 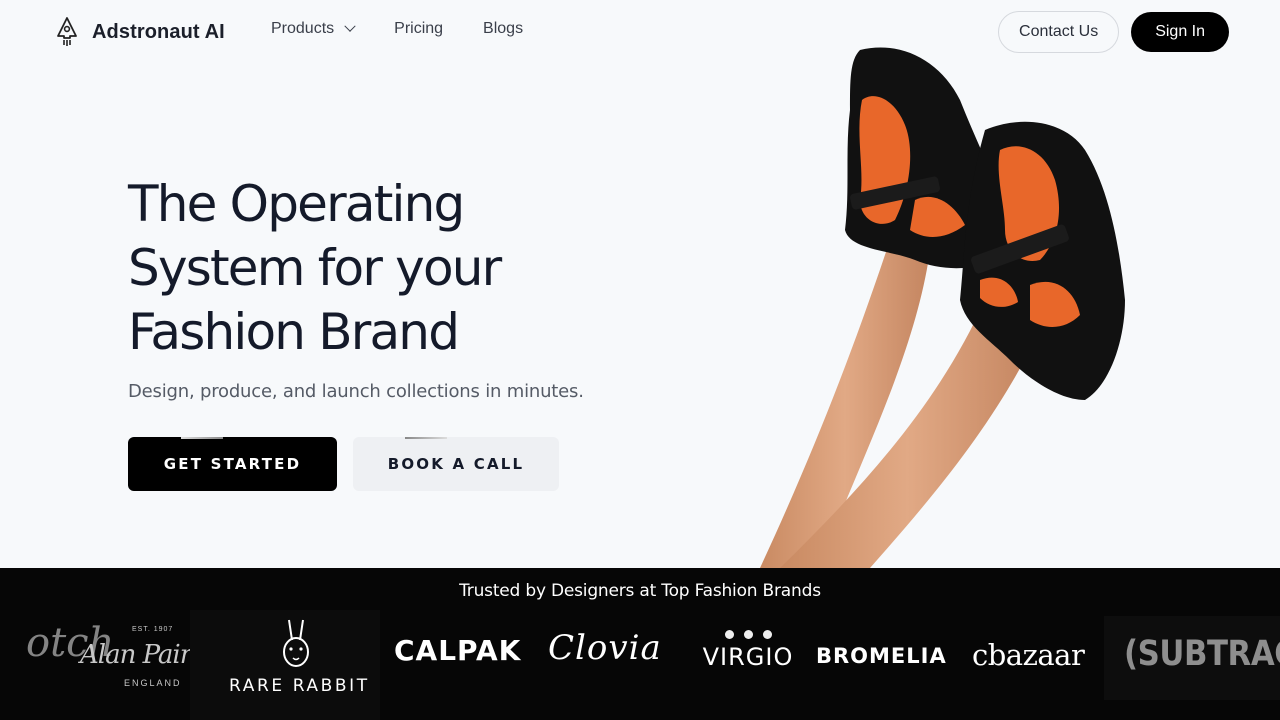 What do you see at coordinates (748, 657) in the screenshot?
I see `virgio-text: VIRGIO` at bounding box center [748, 657].